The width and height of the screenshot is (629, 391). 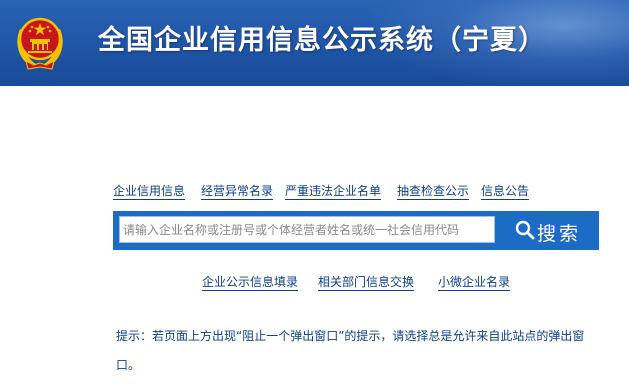 I want to click on search-button: 搜索, so click(x=552, y=230).